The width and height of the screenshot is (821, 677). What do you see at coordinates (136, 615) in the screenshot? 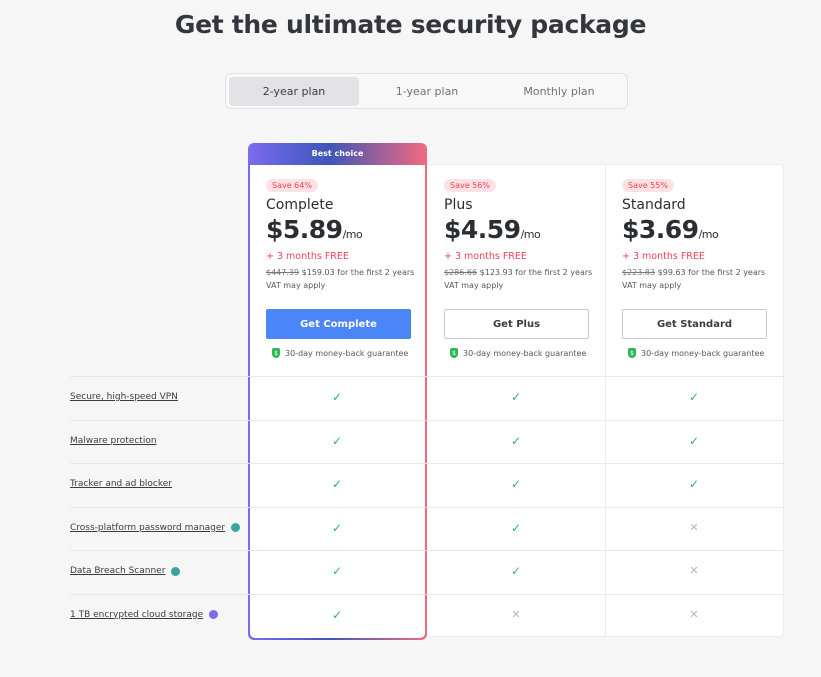
I see `feature-label-text: 1 TB encrypted cloud storage` at bounding box center [136, 615].